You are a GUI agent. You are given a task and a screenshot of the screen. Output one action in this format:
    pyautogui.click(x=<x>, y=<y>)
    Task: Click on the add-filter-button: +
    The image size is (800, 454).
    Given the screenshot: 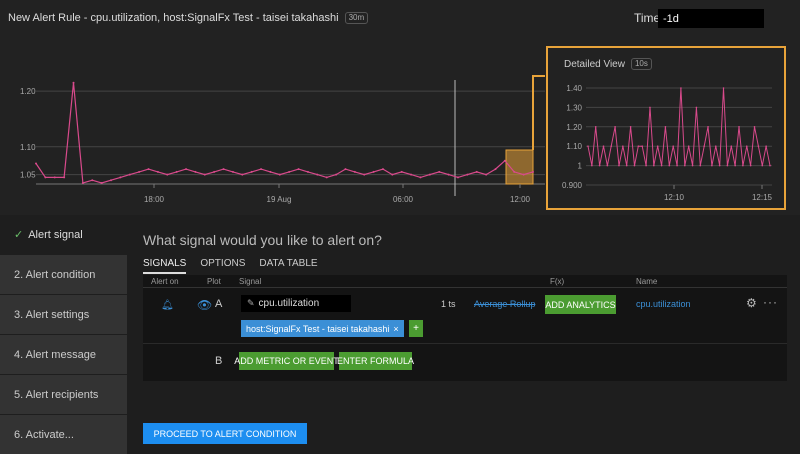 What is the action you would take?
    pyautogui.click(x=416, y=328)
    